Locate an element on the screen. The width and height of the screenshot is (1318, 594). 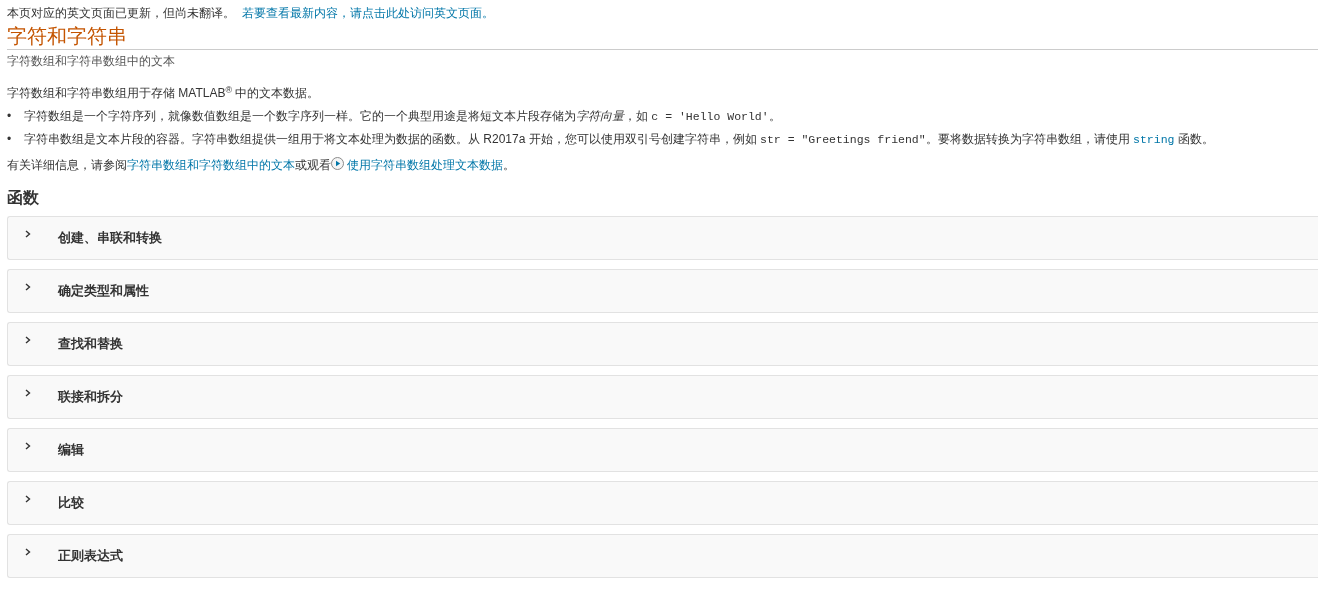
play-icon is located at coordinates (337, 164).